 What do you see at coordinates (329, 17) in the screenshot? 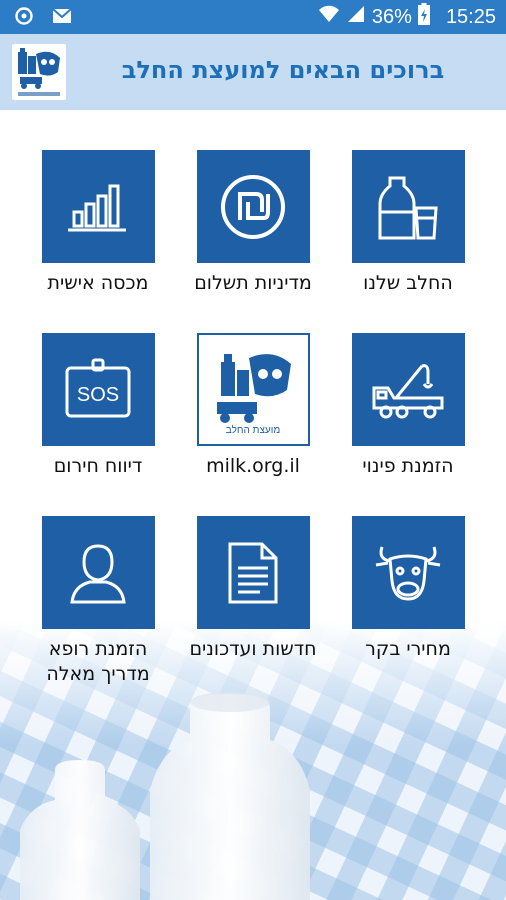
I see `wifi-icon` at bounding box center [329, 17].